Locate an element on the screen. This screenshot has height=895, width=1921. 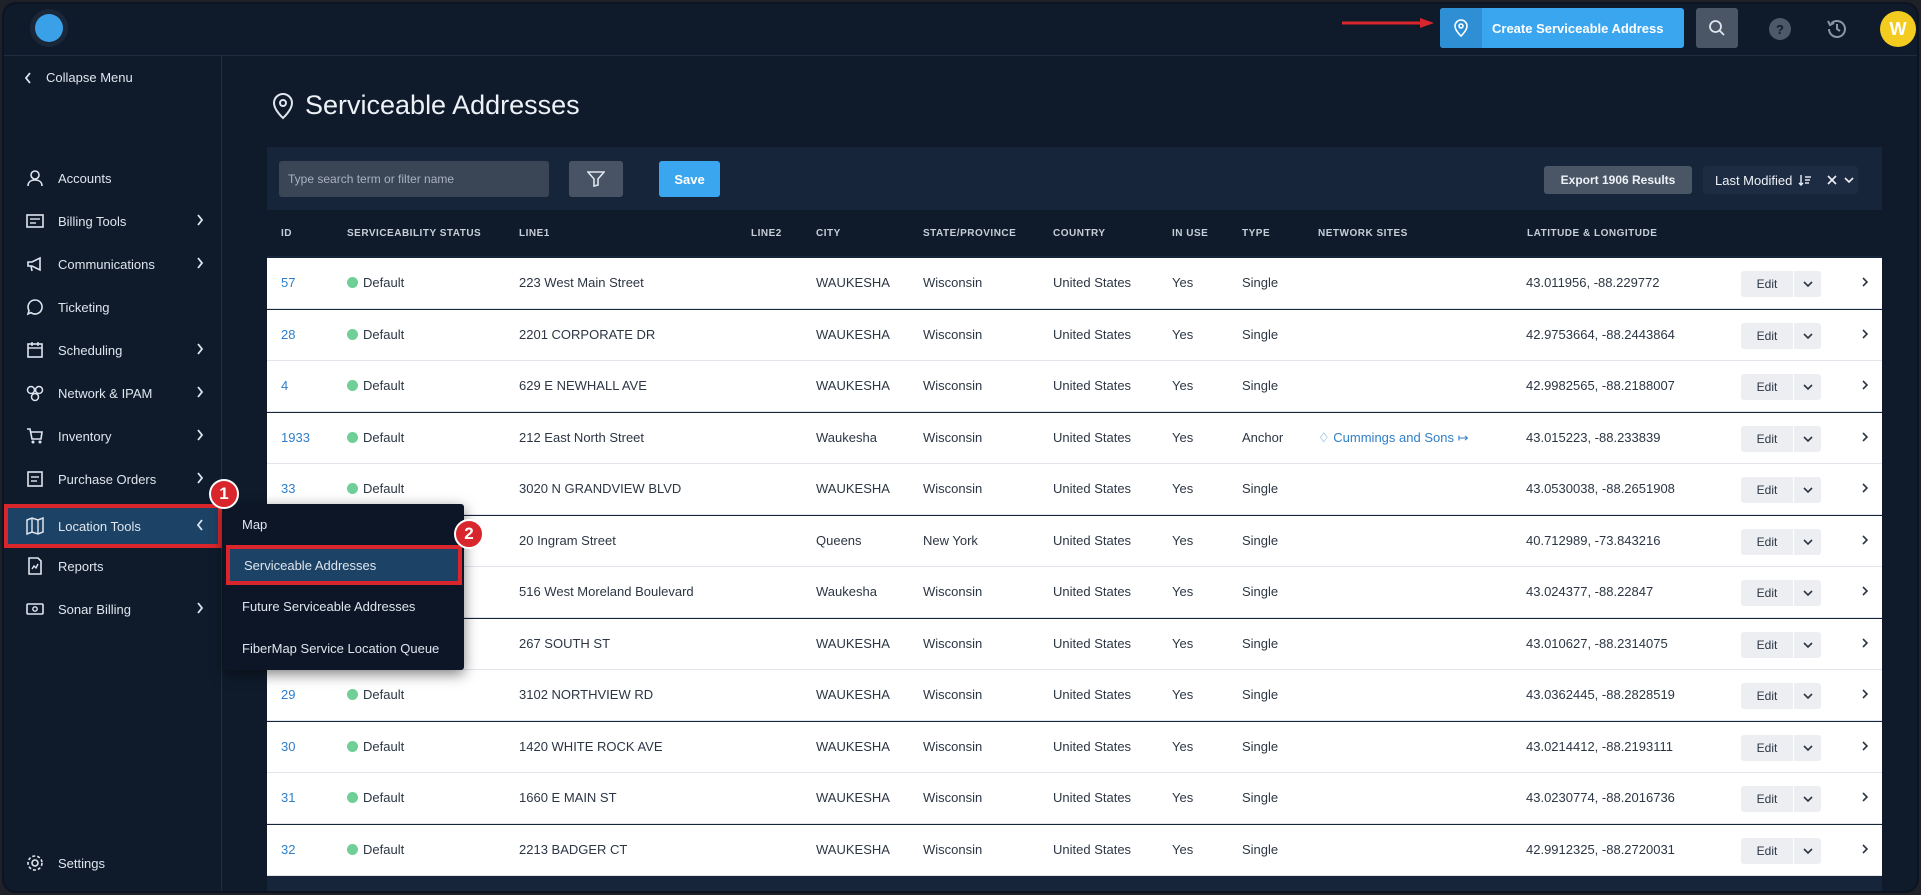
cell-network-sites: ♢ Cummings and Sons ↦ is located at coordinates (1393, 438).